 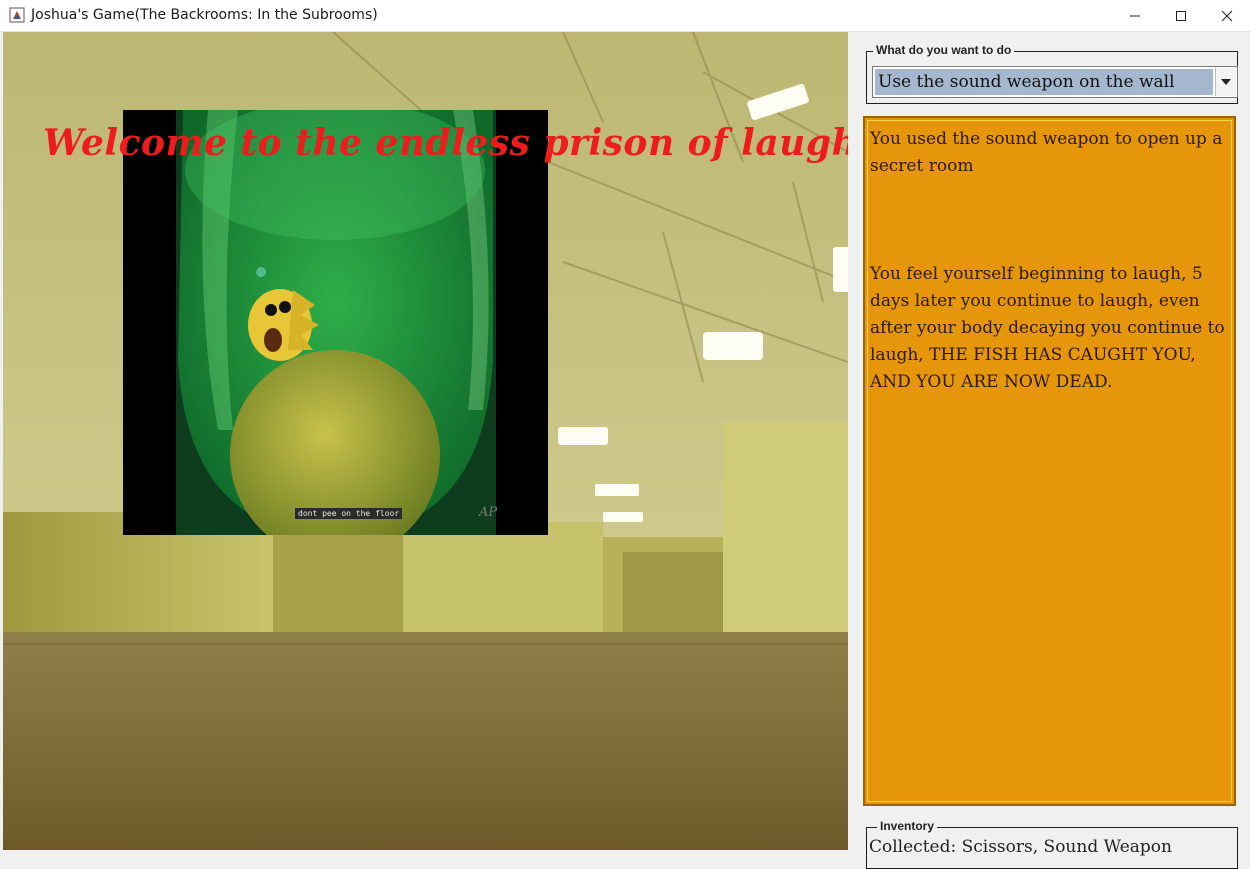 What do you see at coordinates (17, 15) in the screenshot?
I see `java-app-icon` at bounding box center [17, 15].